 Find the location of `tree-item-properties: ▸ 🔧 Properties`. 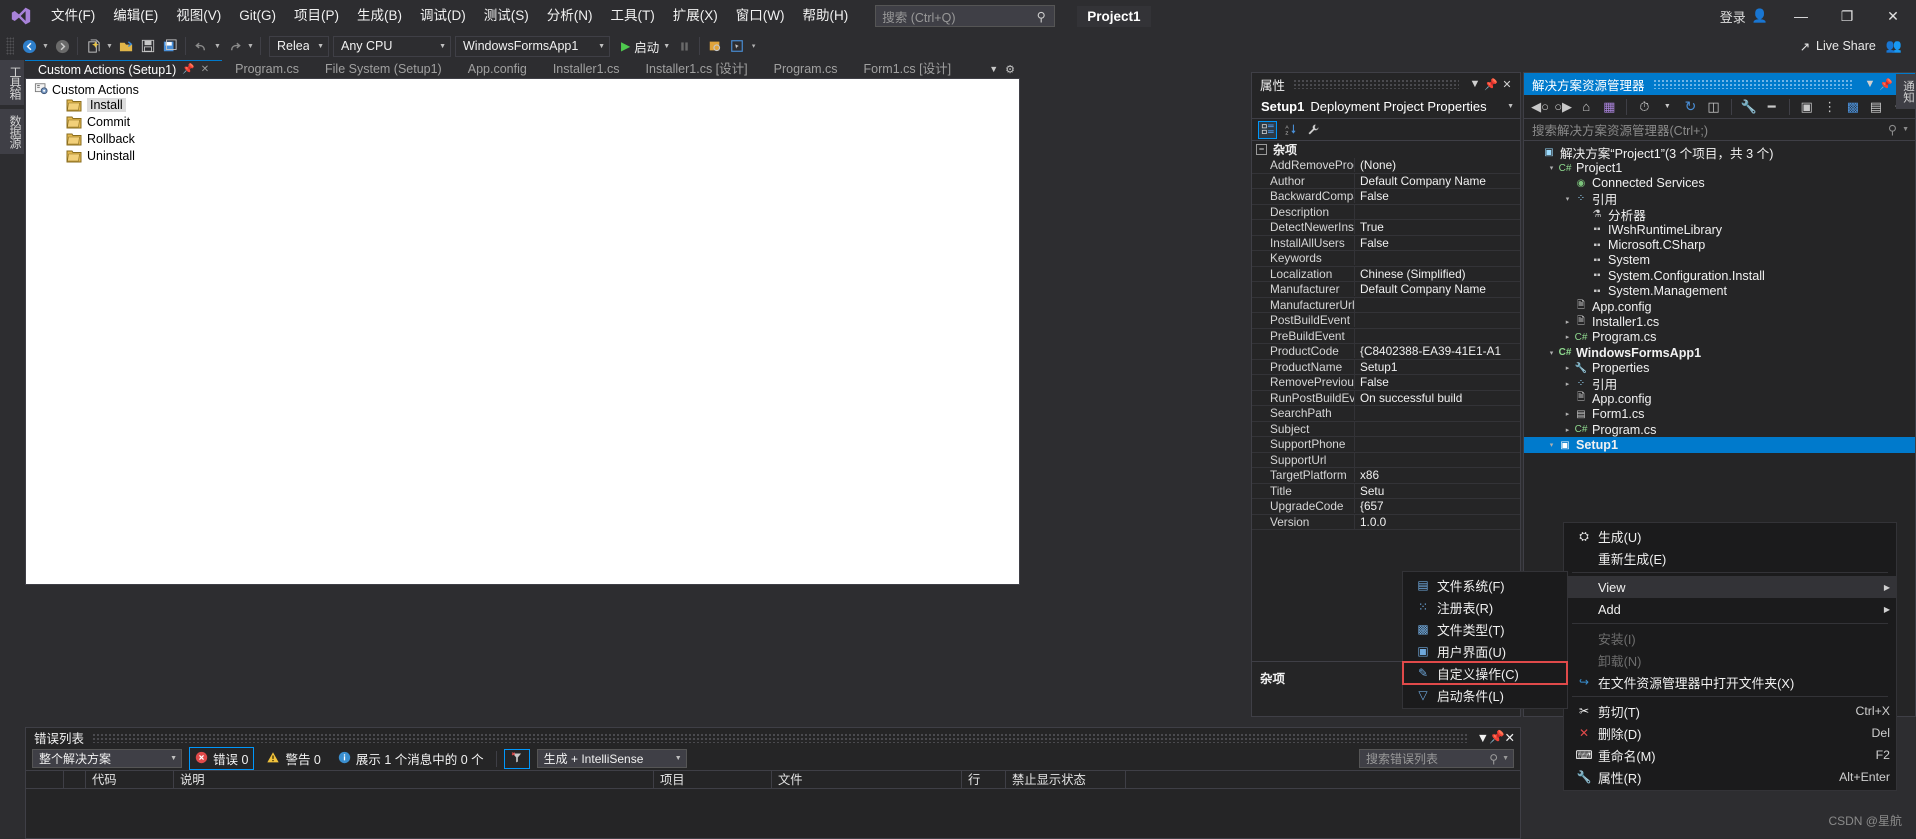

tree-item-properties: ▸ 🔧 Properties is located at coordinates (1719, 367).